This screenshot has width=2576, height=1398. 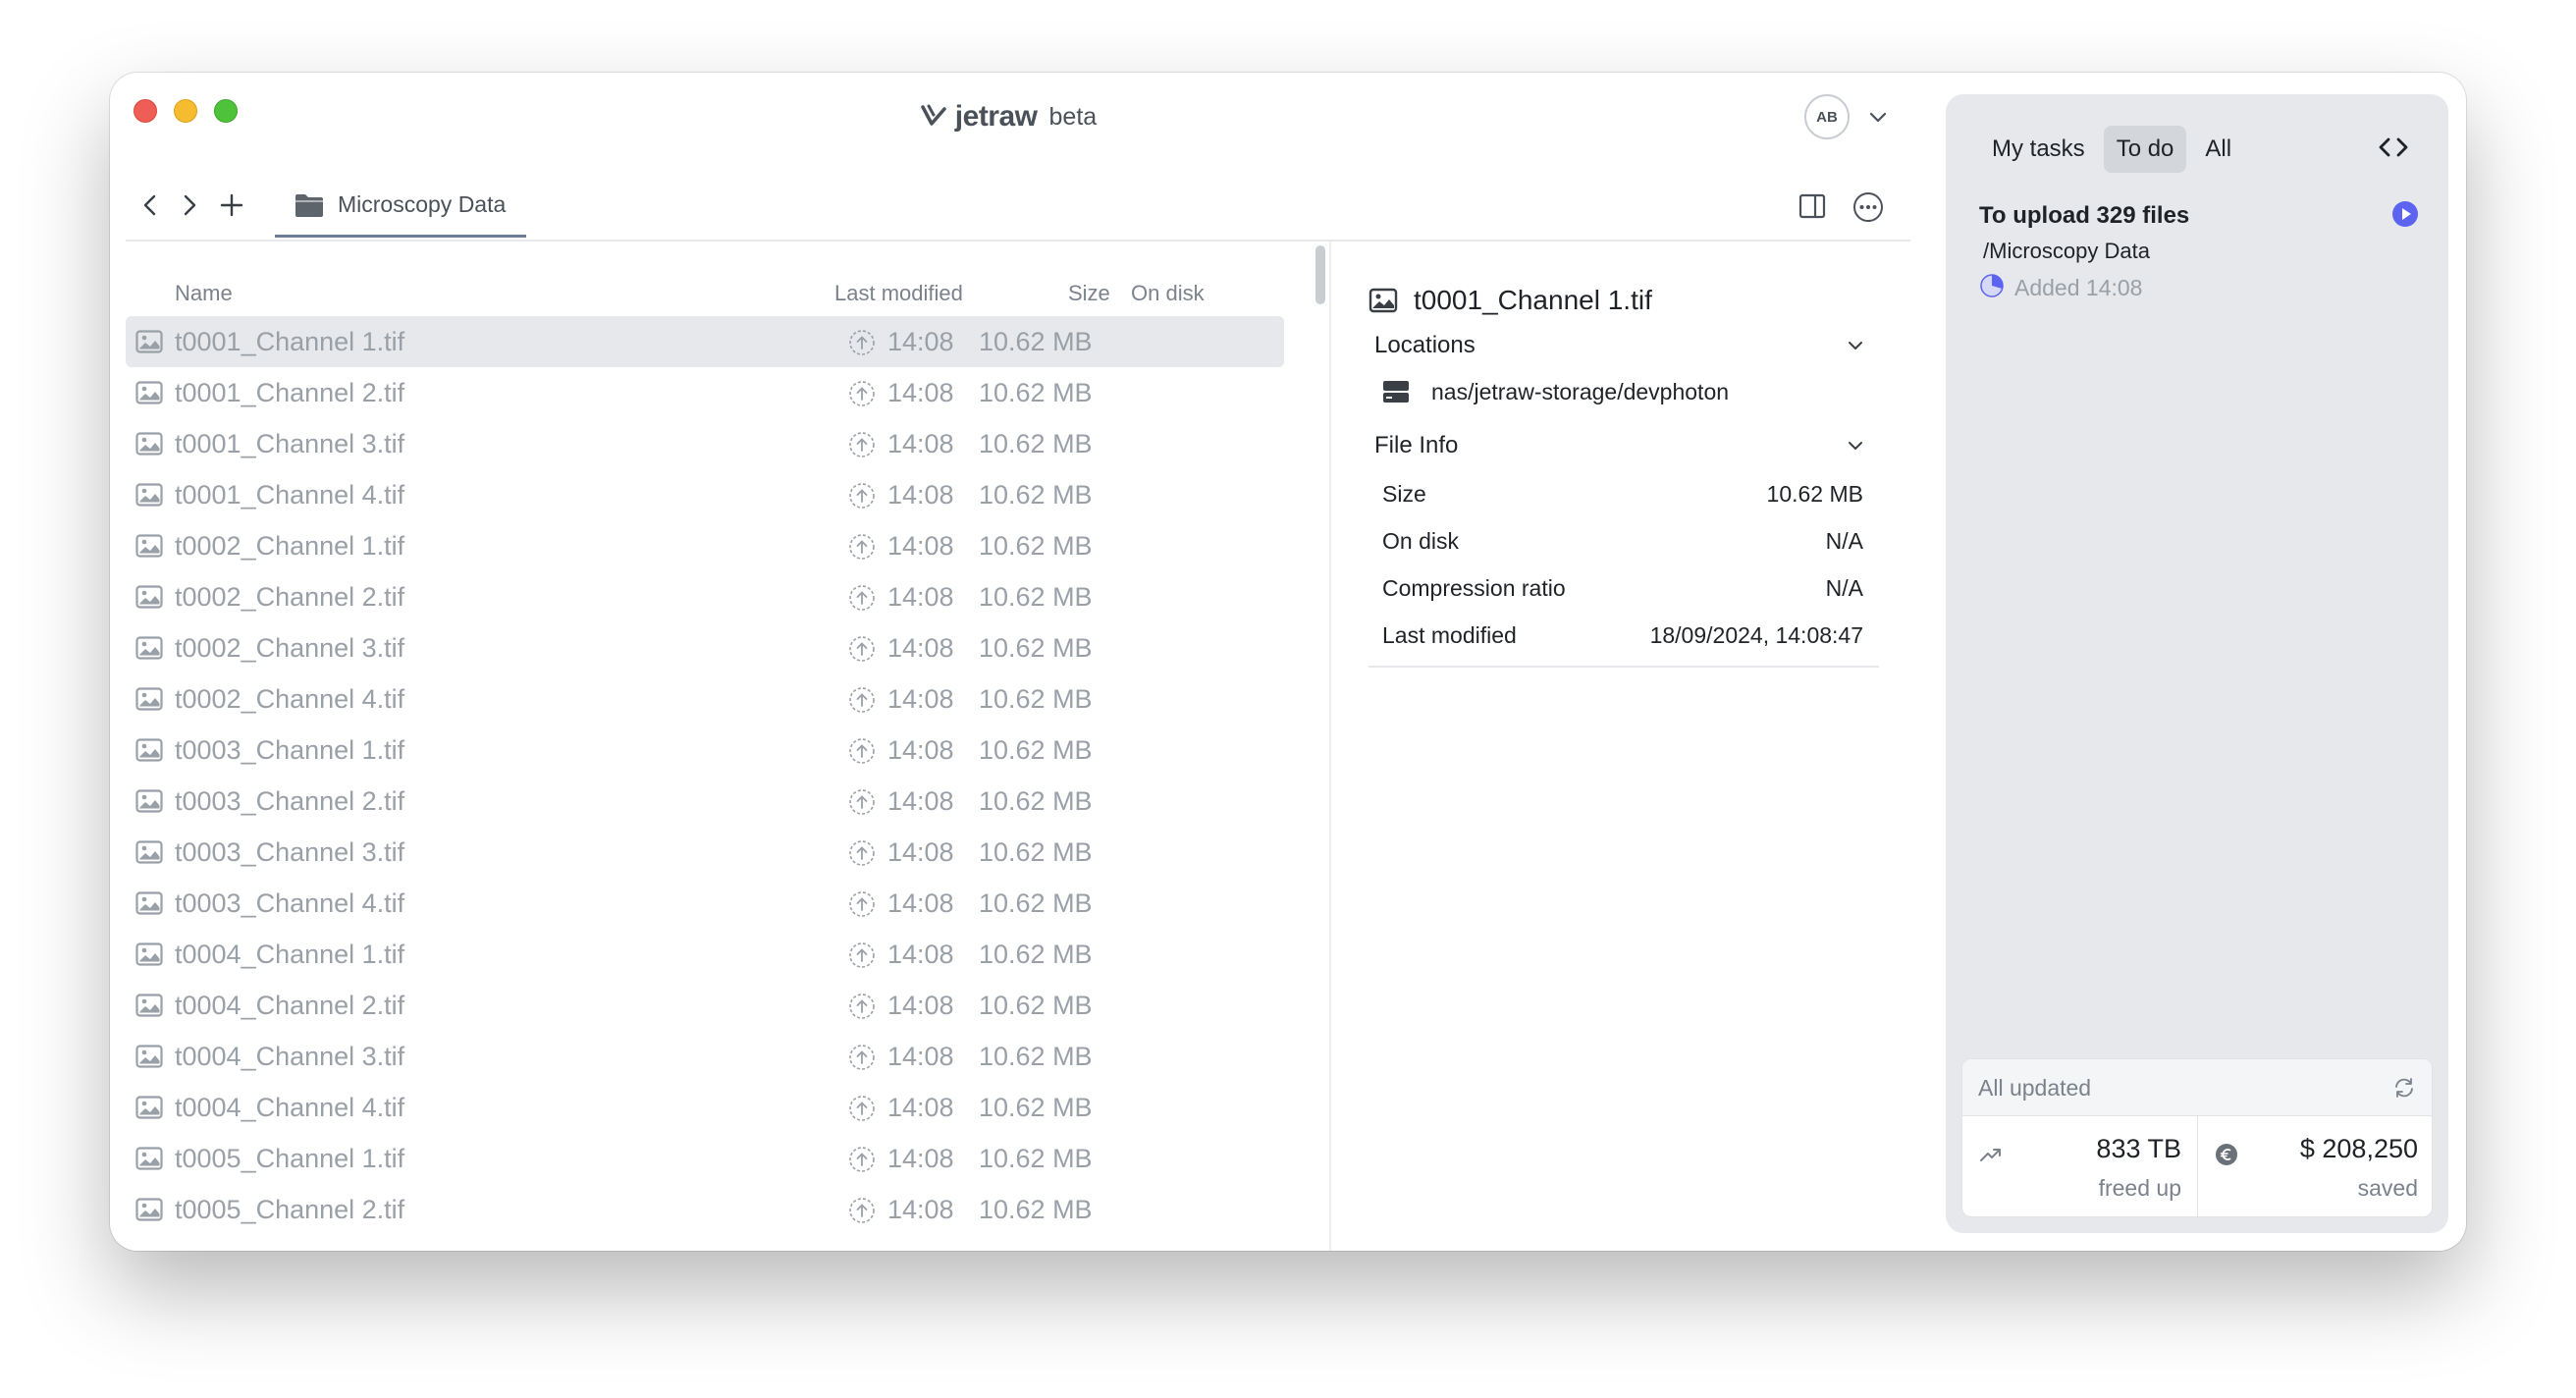 What do you see at coordinates (706, 904) in the screenshot?
I see `file-row: t0003_Channel 4.tif 14:08 10.62 MB` at bounding box center [706, 904].